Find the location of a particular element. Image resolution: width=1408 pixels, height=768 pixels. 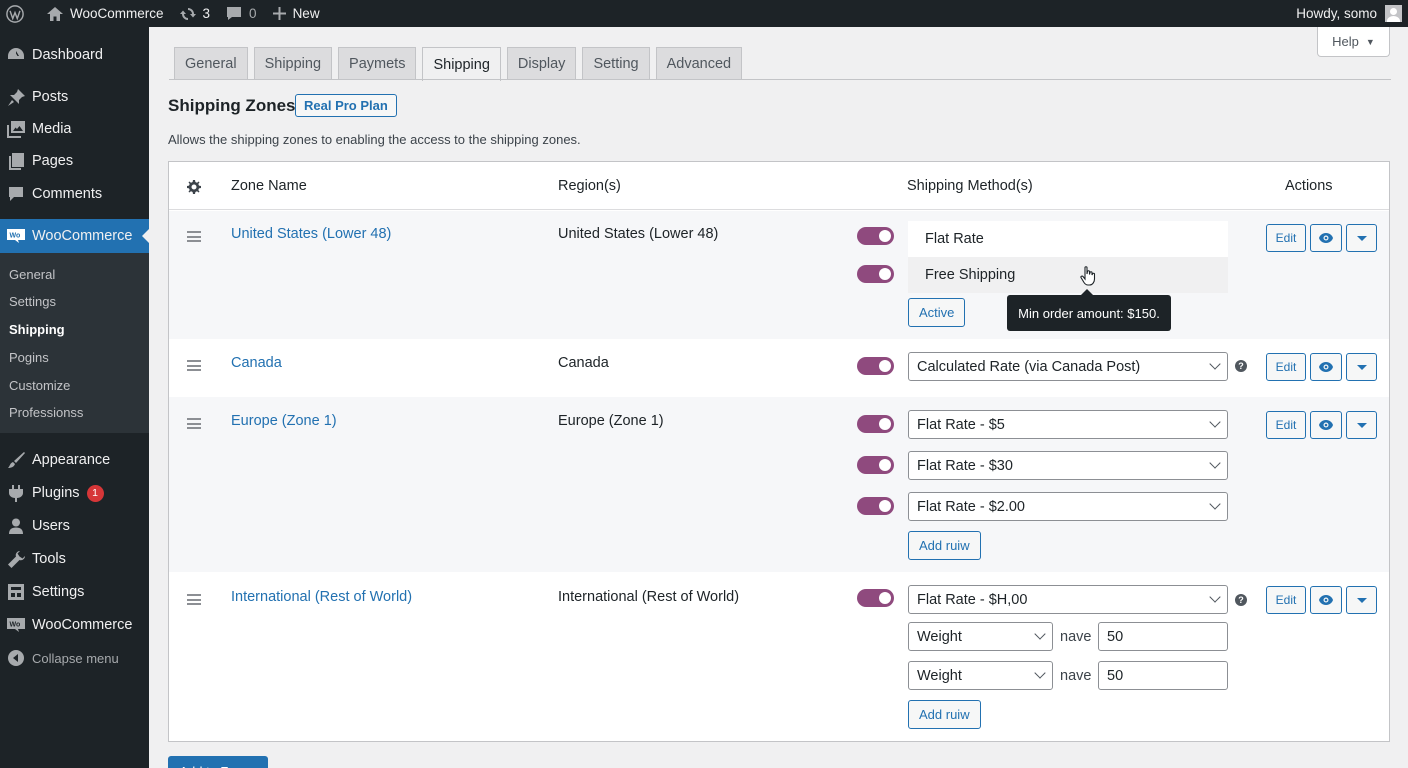

chevron-down-icon is located at coordinates (1215, 597).